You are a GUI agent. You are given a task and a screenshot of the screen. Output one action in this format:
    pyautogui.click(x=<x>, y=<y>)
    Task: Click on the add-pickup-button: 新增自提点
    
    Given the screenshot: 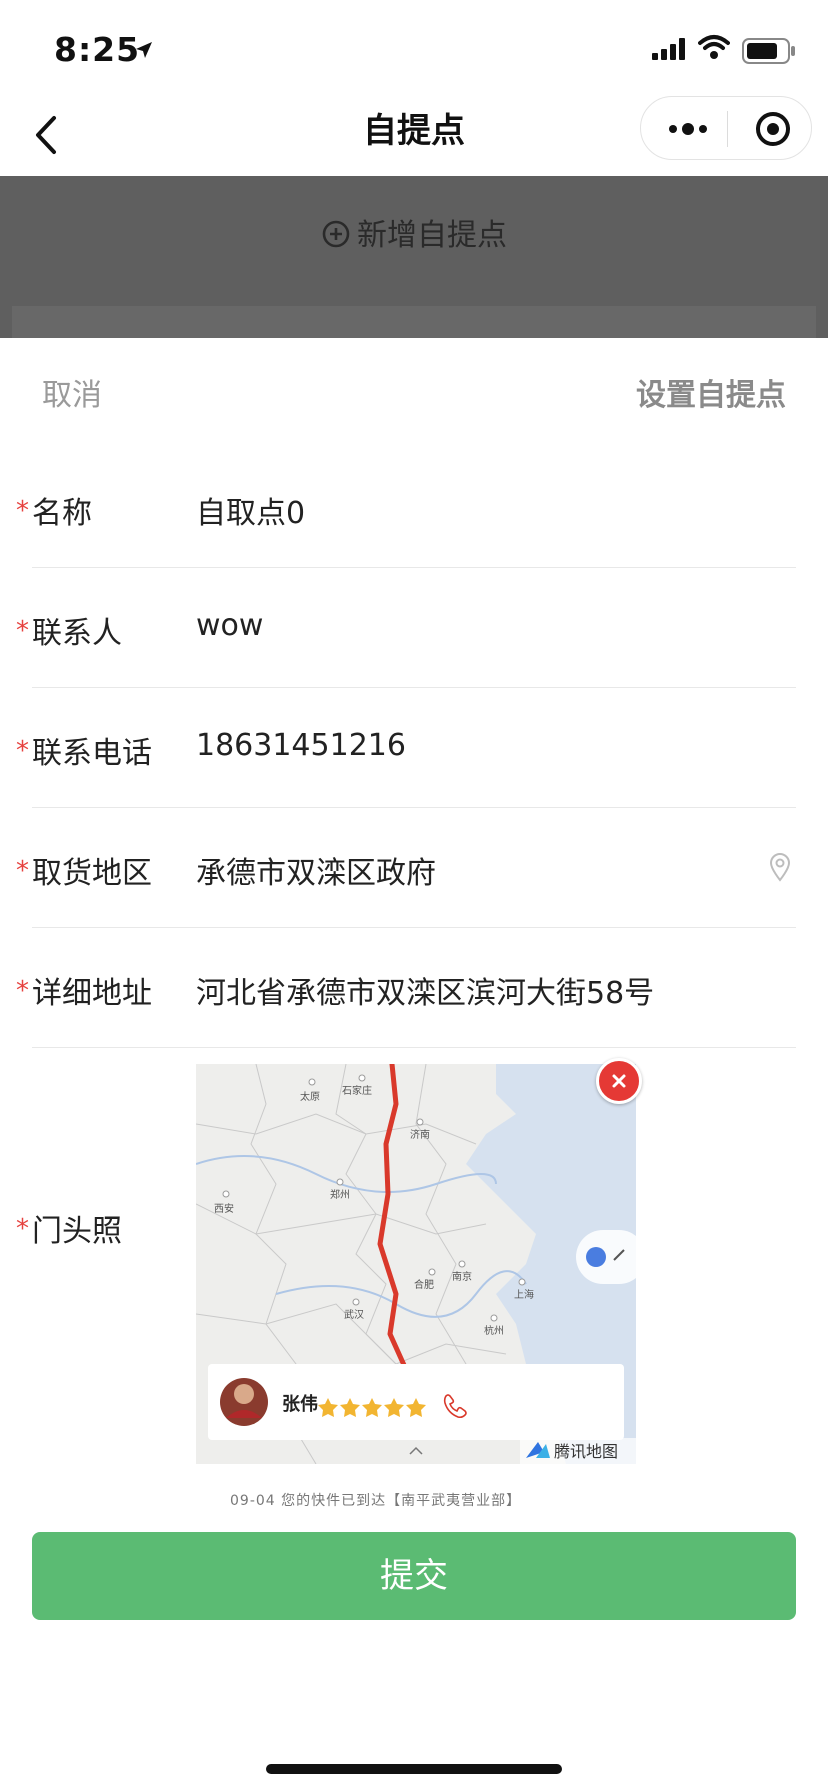 What is the action you would take?
    pyautogui.click(x=414, y=236)
    